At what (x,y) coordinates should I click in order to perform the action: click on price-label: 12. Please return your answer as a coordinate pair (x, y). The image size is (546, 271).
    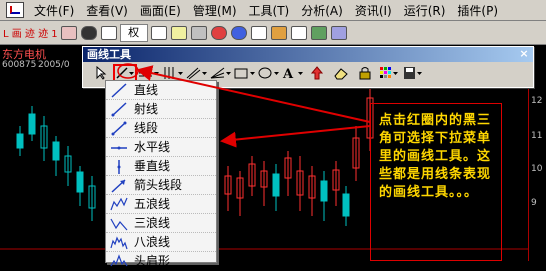
    Looking at the image, I should click on (537, 101).